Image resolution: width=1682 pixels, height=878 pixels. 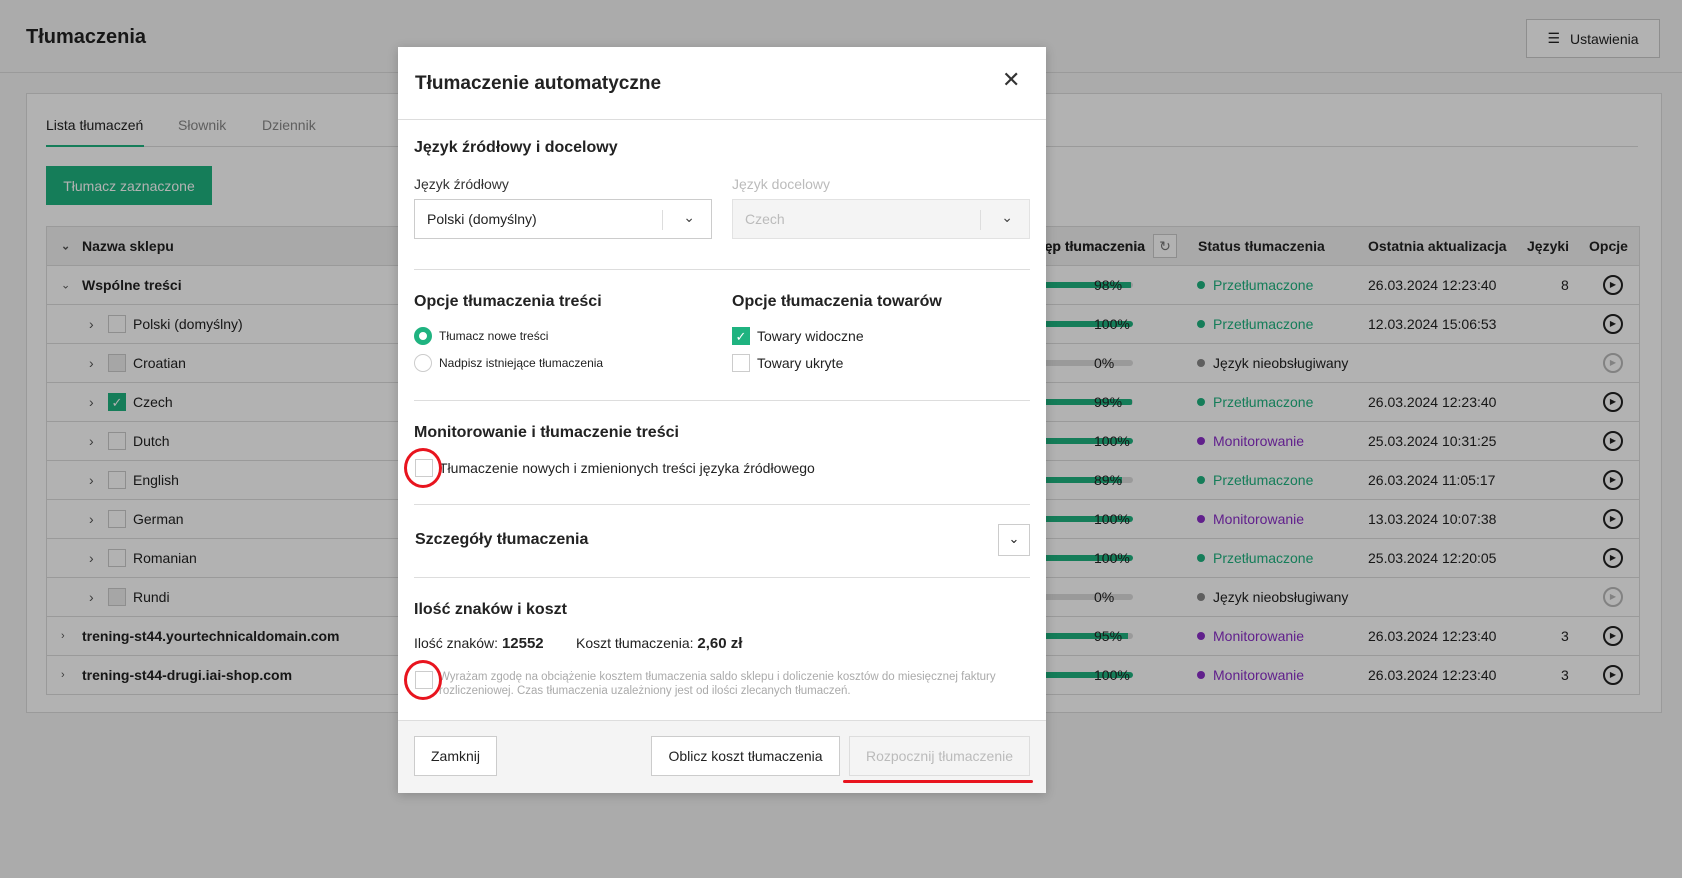 I want to click on radio-overwrite-label: Nadpisz istniejące tłumaczenia, so click(x=521, y=363).